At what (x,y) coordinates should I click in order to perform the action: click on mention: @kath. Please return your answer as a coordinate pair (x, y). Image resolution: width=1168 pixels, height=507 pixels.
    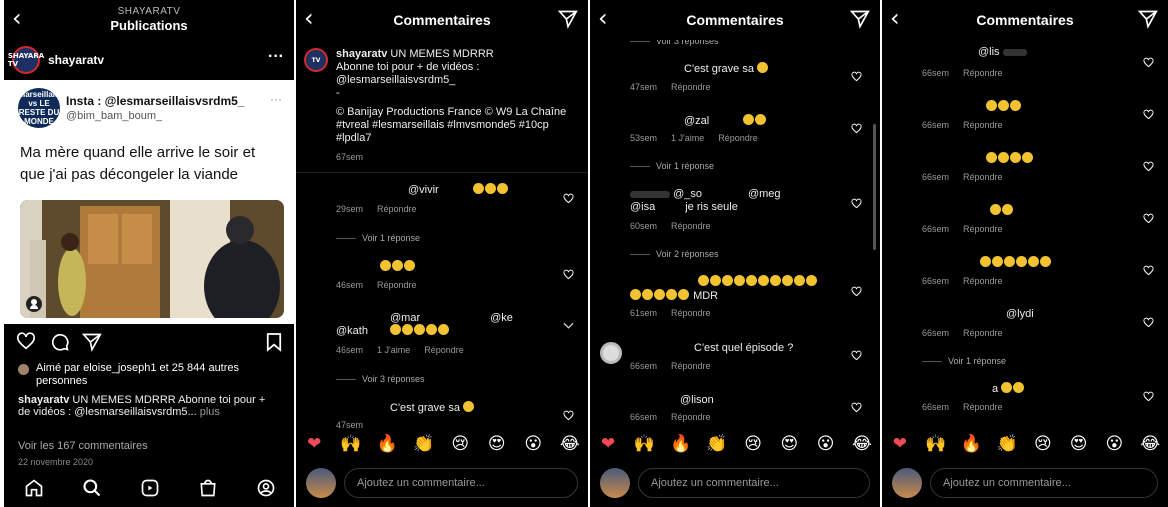
    Looking at the image, I should click on (352, 331).